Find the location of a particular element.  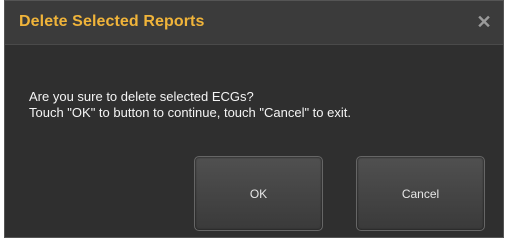

message-line-1: Are you sure to delete selected ECGs? is located at coordinates (141, 96).